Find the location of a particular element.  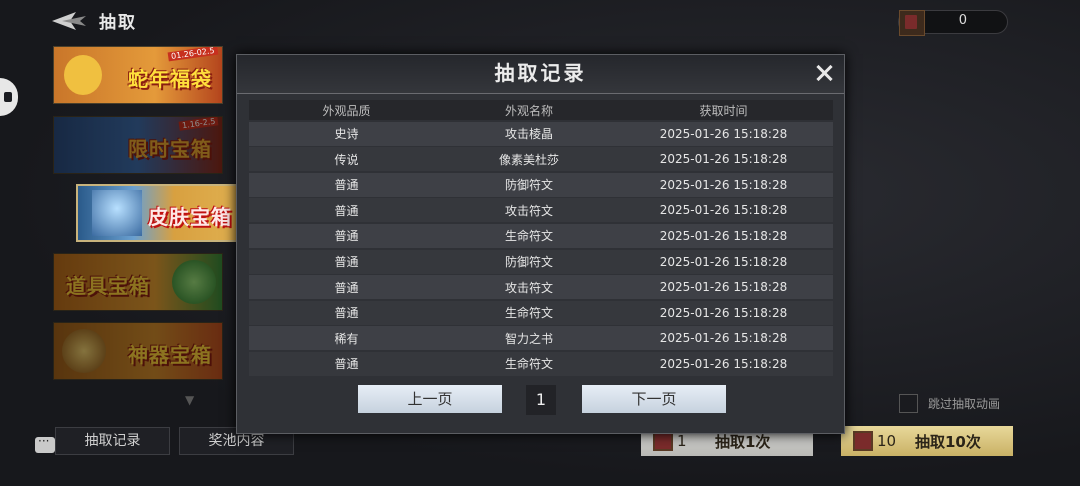

category-date-badge: 1.16-2.5 is located at coordinates (198, 124).